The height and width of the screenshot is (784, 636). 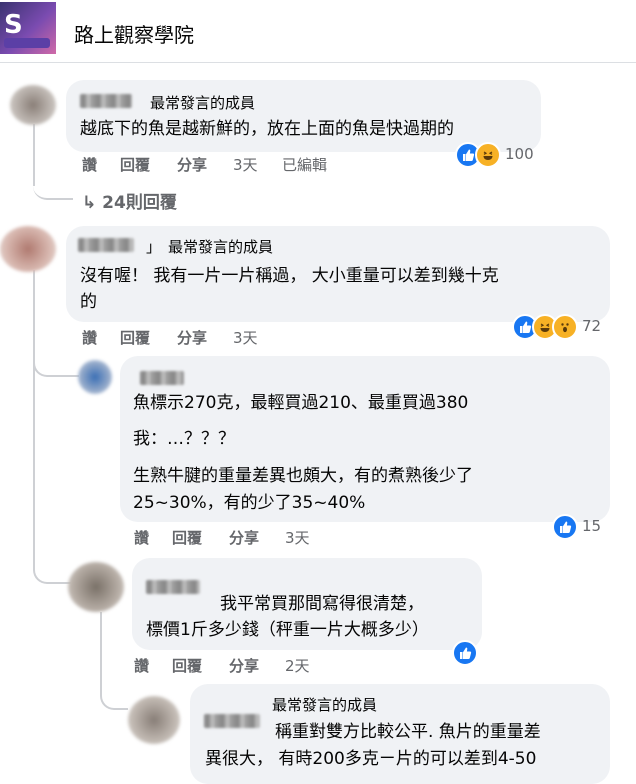 I want to click on reply-text-line: 稱重對雙方比較公平. 魚片的重量差, so click(x=408, y=732).